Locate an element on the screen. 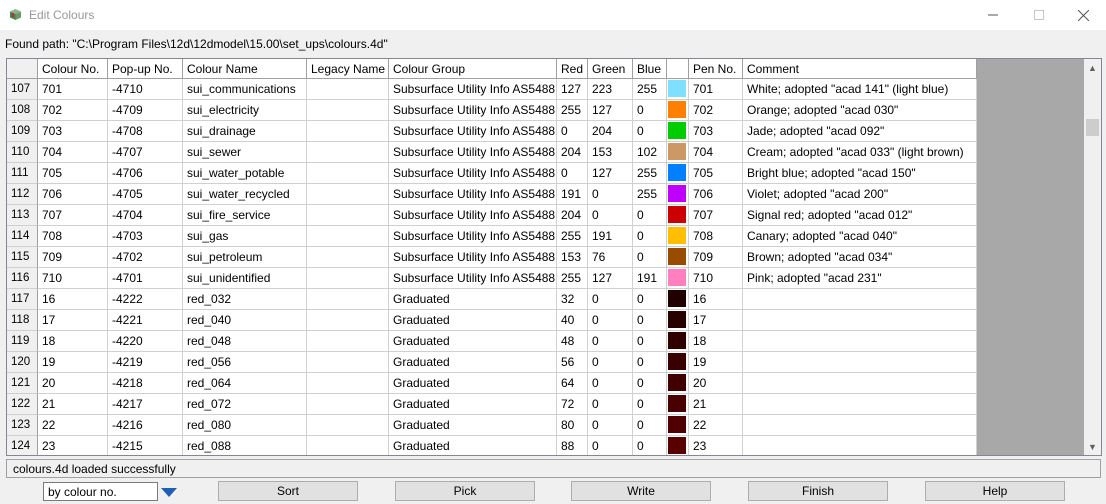 The width and height of the screenshot is (1106, 504). cell-colour-no: 710 is located at coordinates (73, 278).